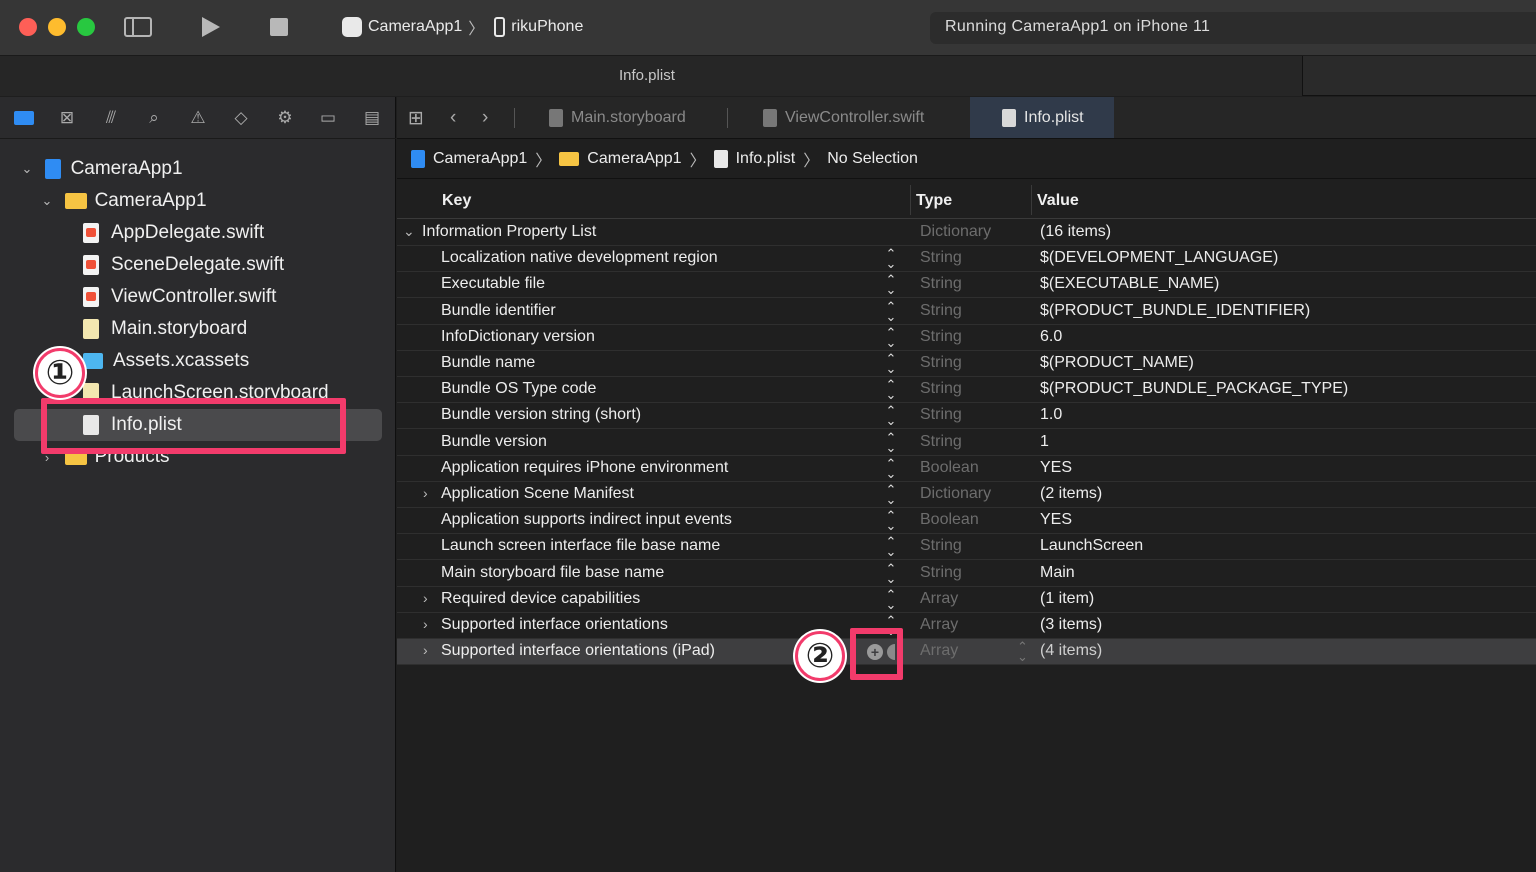  I want to click on plist-value: $(EXECUTABLE_NAME), so click(1129, 284).